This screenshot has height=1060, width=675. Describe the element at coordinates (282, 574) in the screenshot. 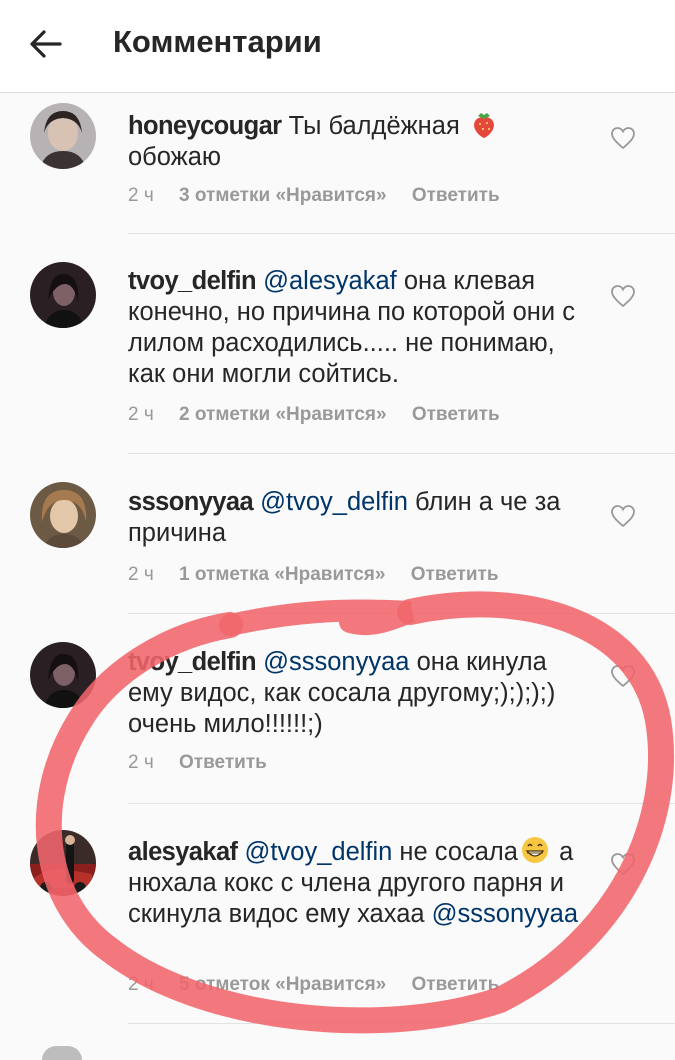

I see `likes-count: 1 отметка «Нравится»` at that location.